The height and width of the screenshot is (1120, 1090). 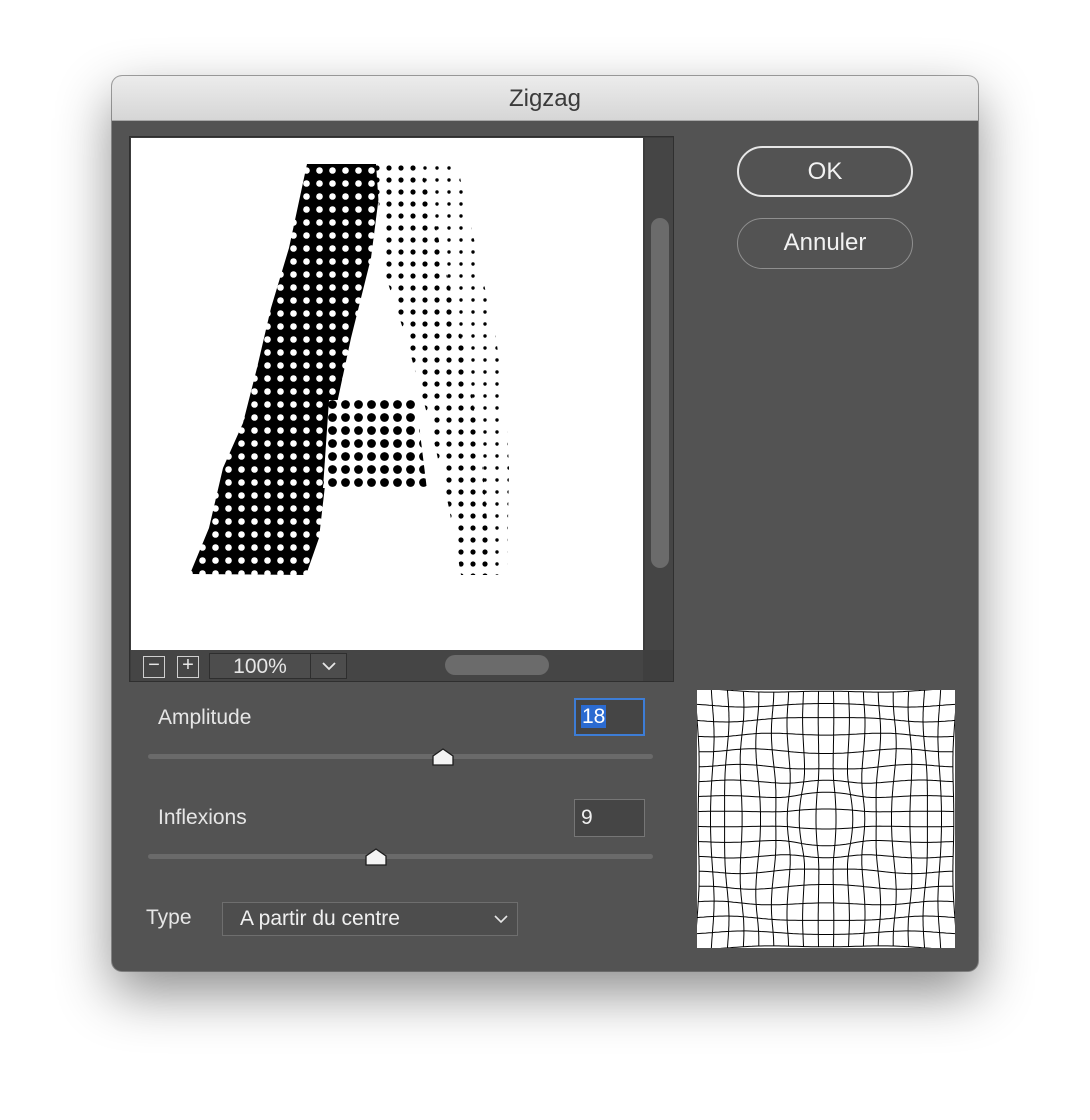 What do you see at coordinates (260, 666) in the screenshot?
I see `zoom-level-value: 100%` at bounding box center [260, 666].